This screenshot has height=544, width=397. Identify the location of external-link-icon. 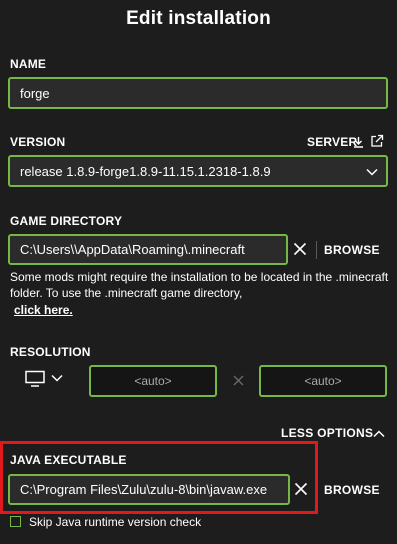
(377, 141).